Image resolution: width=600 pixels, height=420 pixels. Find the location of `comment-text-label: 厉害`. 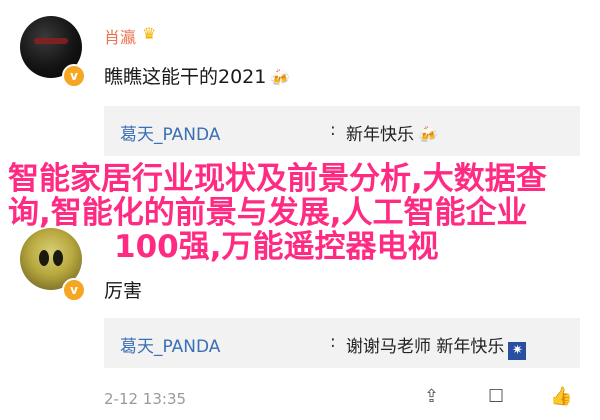

comment-text-label: 厉害 is located at coordinates (123, 291).